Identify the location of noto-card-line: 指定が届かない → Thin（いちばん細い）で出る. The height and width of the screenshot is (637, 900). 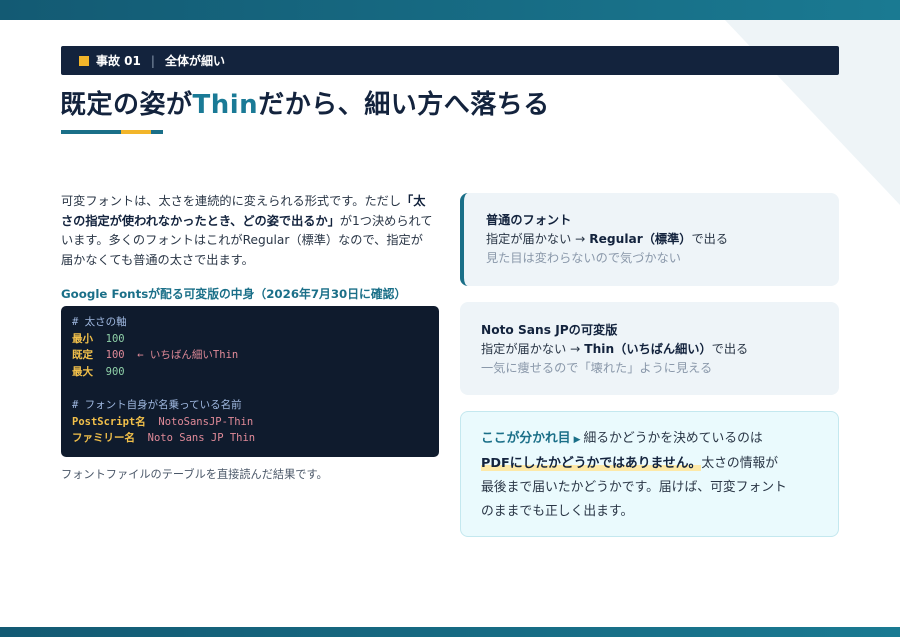
(660, 349).